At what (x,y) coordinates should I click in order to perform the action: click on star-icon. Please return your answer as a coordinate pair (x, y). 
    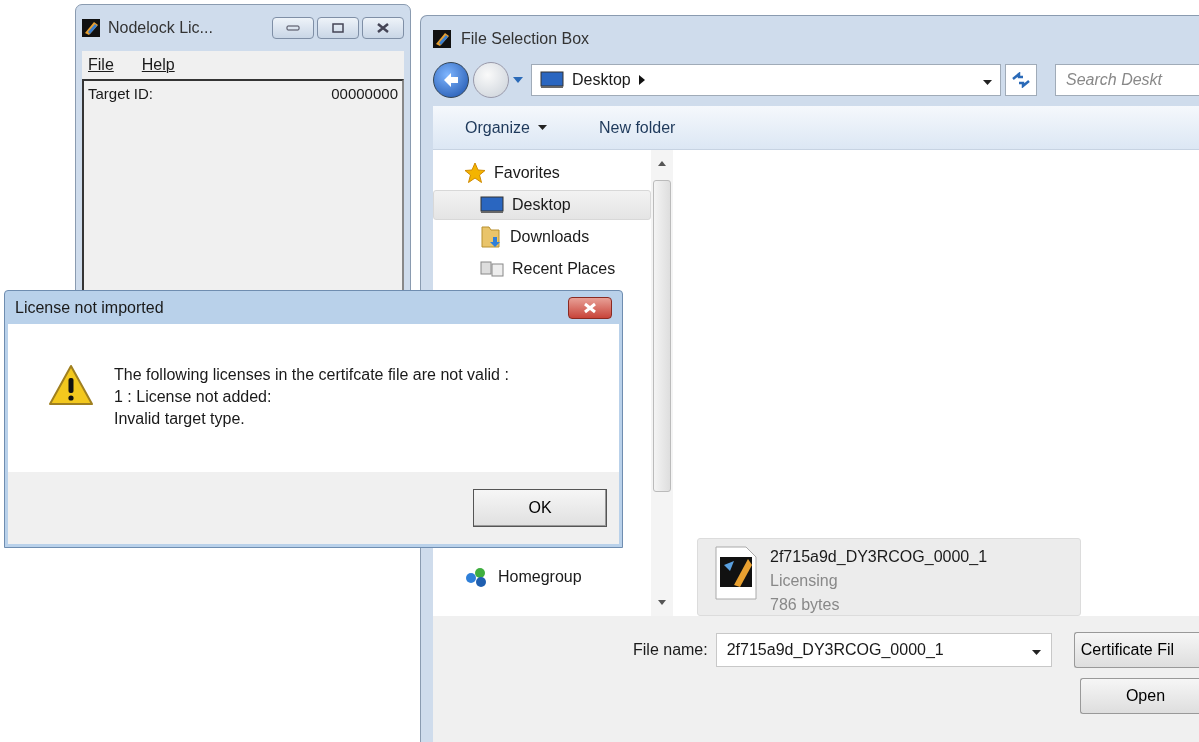
    Looking at the image, I should click on (475, 173).